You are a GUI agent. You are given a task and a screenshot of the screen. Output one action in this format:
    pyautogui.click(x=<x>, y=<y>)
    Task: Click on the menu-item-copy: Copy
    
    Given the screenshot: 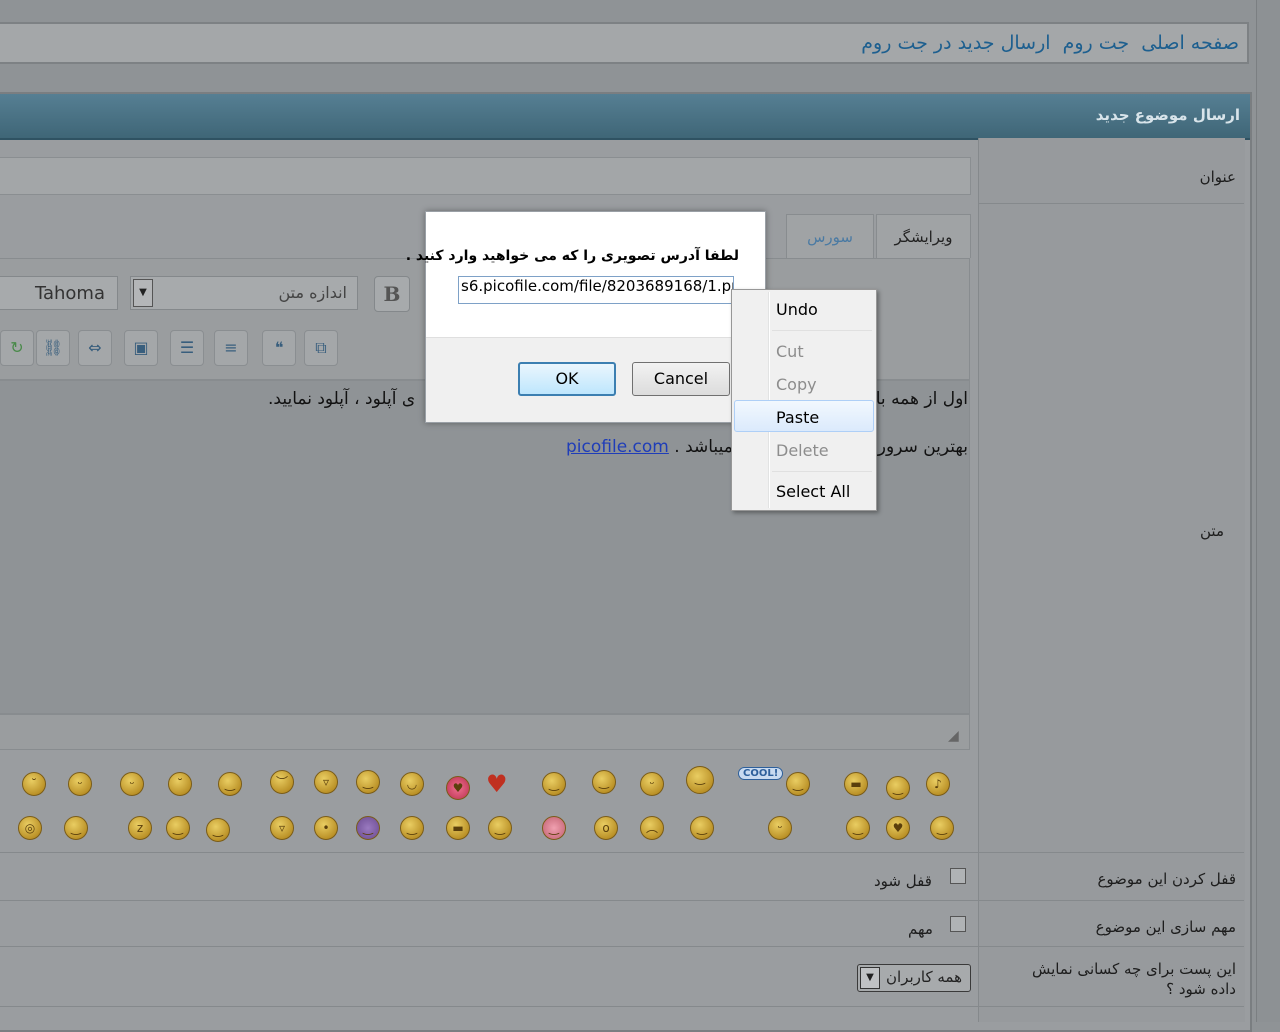 What is the action you would take?
    pyautogui.click(x=796, y=384)
    